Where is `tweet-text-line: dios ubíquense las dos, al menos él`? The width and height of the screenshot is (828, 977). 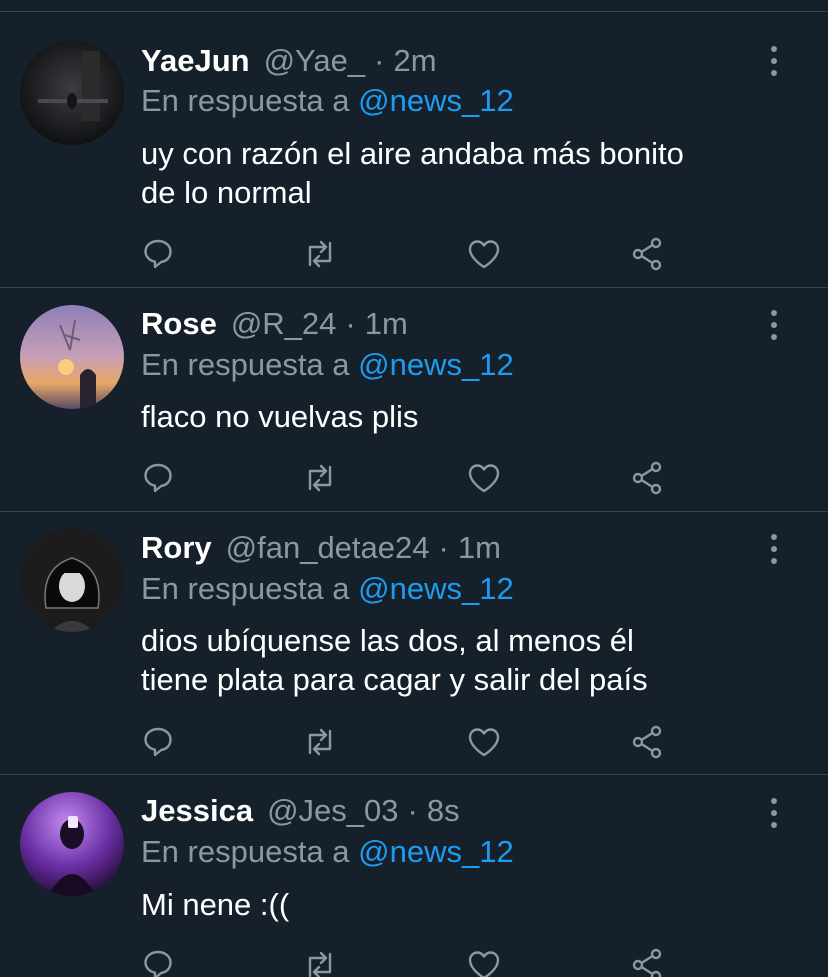 tweet-text-line: dios ubíquense las dos, al menos él is located at coordinates (387, 640).